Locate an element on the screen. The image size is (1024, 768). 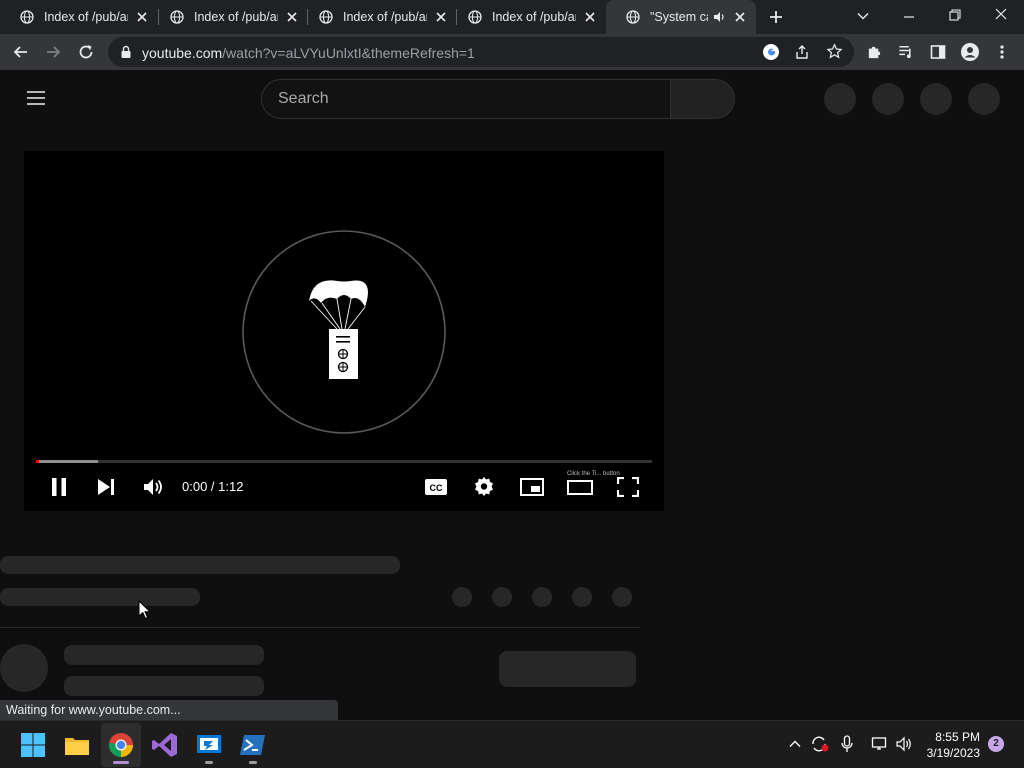
visual-studio-icon is located at coordinates (165, 745).